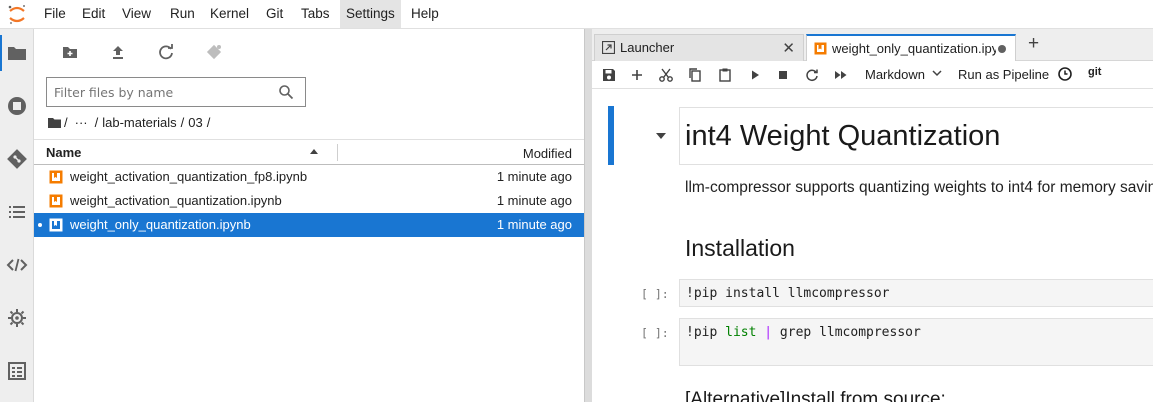 The image size is (1153, 402). I want to click on file-name: weight_only_quantization.ipynb, so click(160, 224).